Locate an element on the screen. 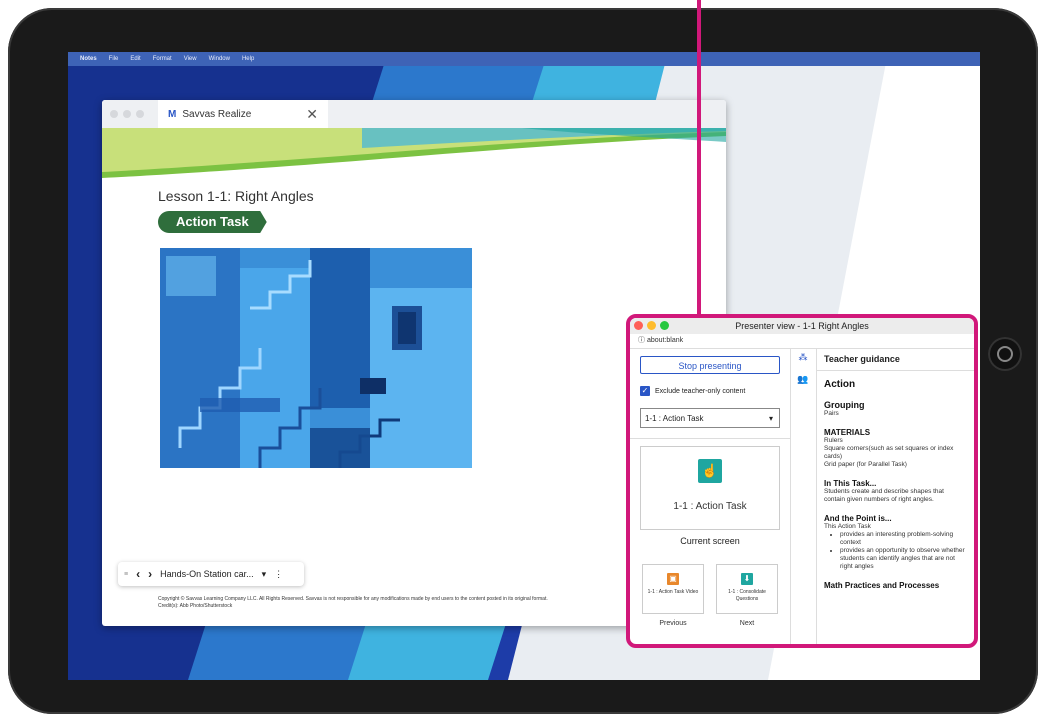 The image size is (1045, 720). header-wave-banner is located at coordinates (414, 153).